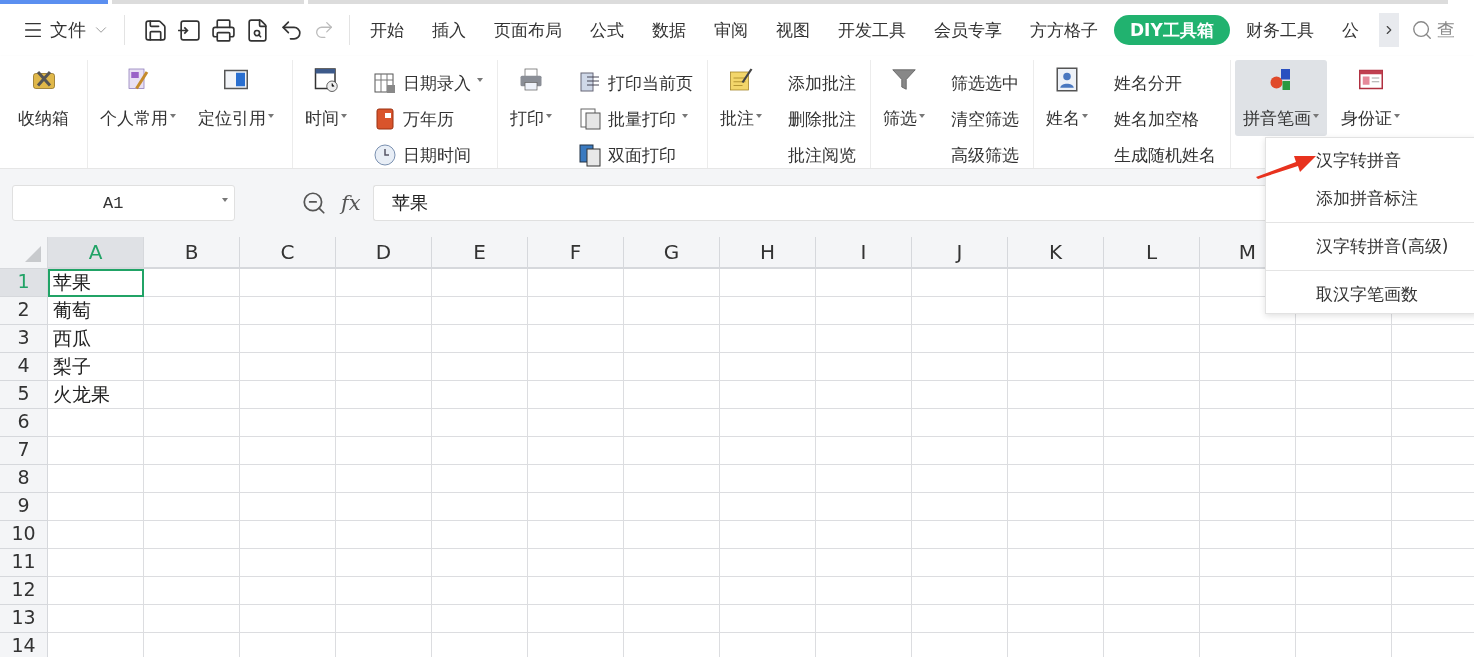 The height and width of the screenshot is (657, 1474). I want to click on row-header: 14, so click(24, 645).